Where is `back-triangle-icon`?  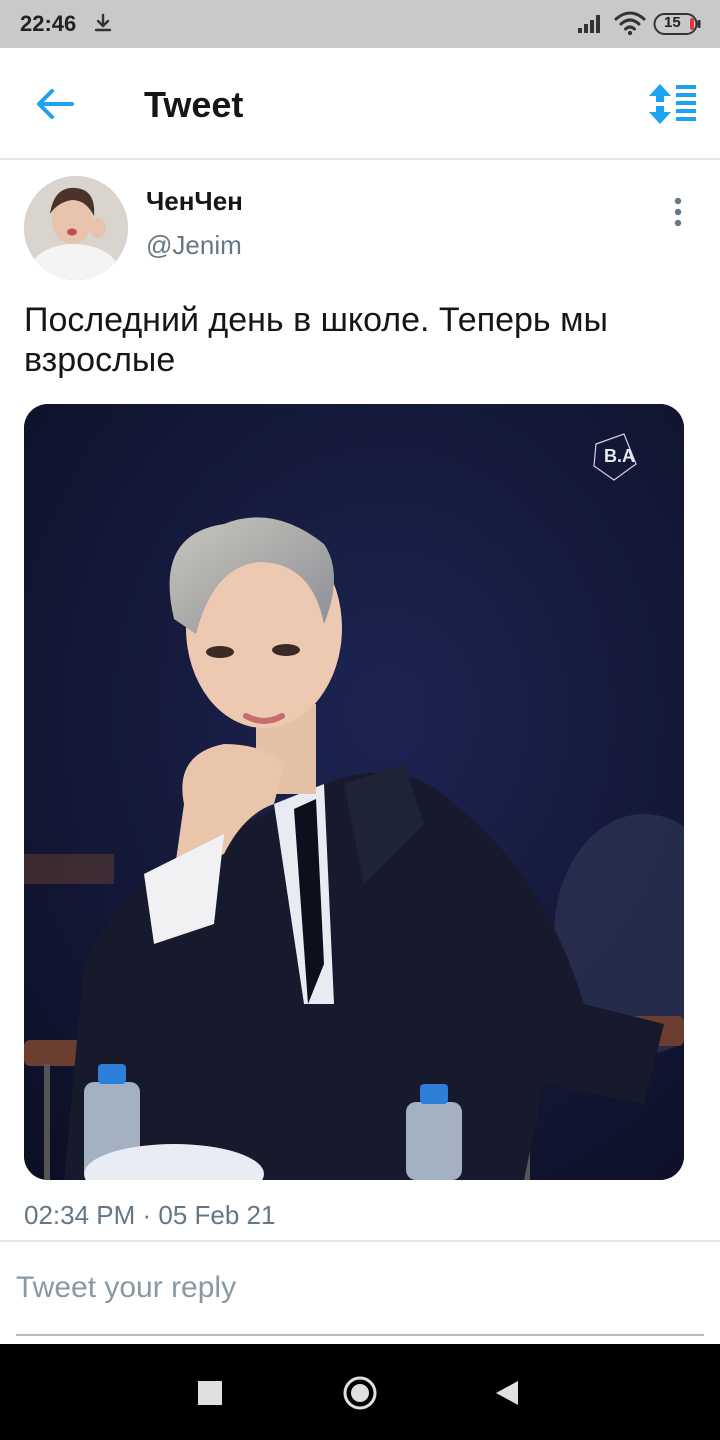
back-triangle-icon is located at coordinates (507, 1393).